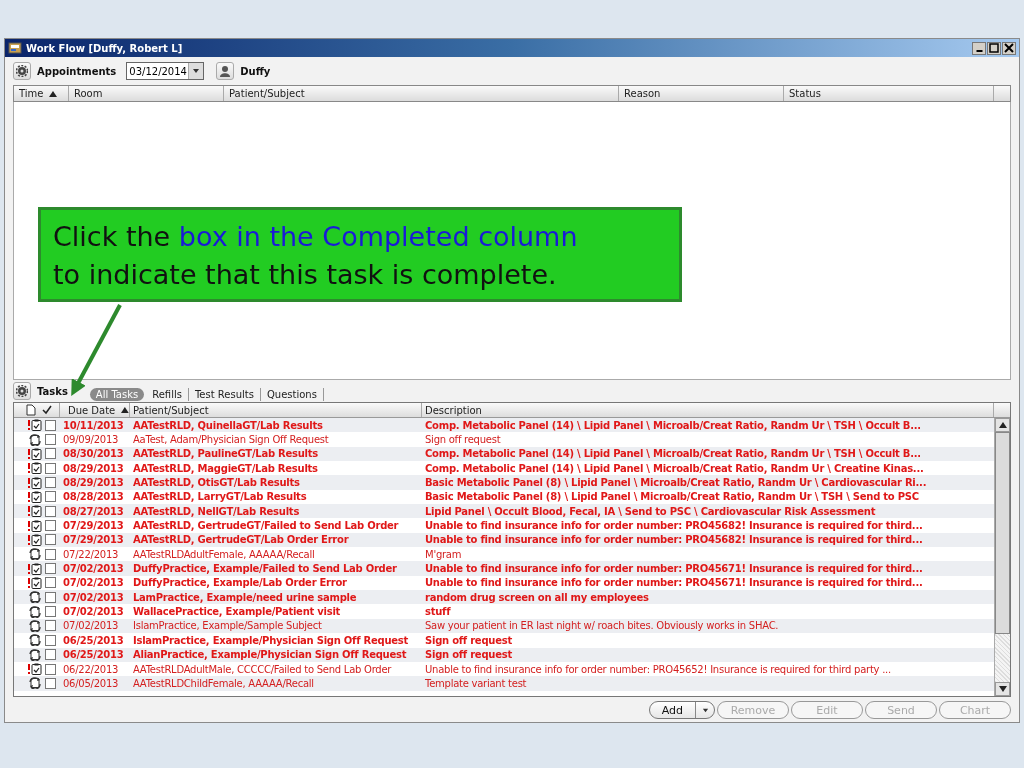 The image size is (1024, 768). Describe the element at coordinates (262, 669) in the screenshot. I see `table-cell-text: AATestRLDAdultMale, CCCCC/Failed to Send Lab Order` at that location.